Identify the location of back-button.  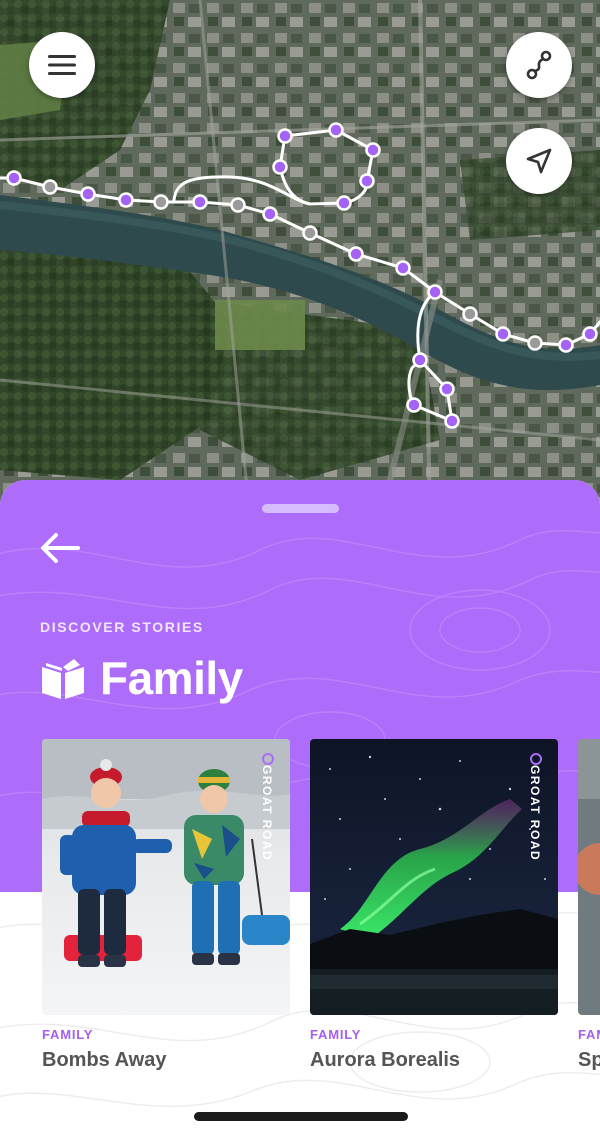
(62, 552).